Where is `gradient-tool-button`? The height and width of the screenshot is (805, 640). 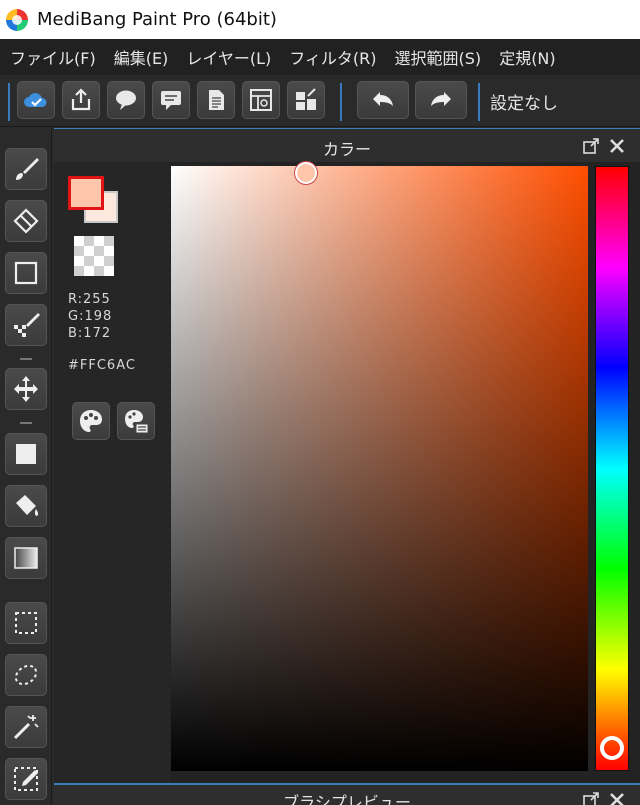 gradient-tool-button is located at coordinates (26, 558).